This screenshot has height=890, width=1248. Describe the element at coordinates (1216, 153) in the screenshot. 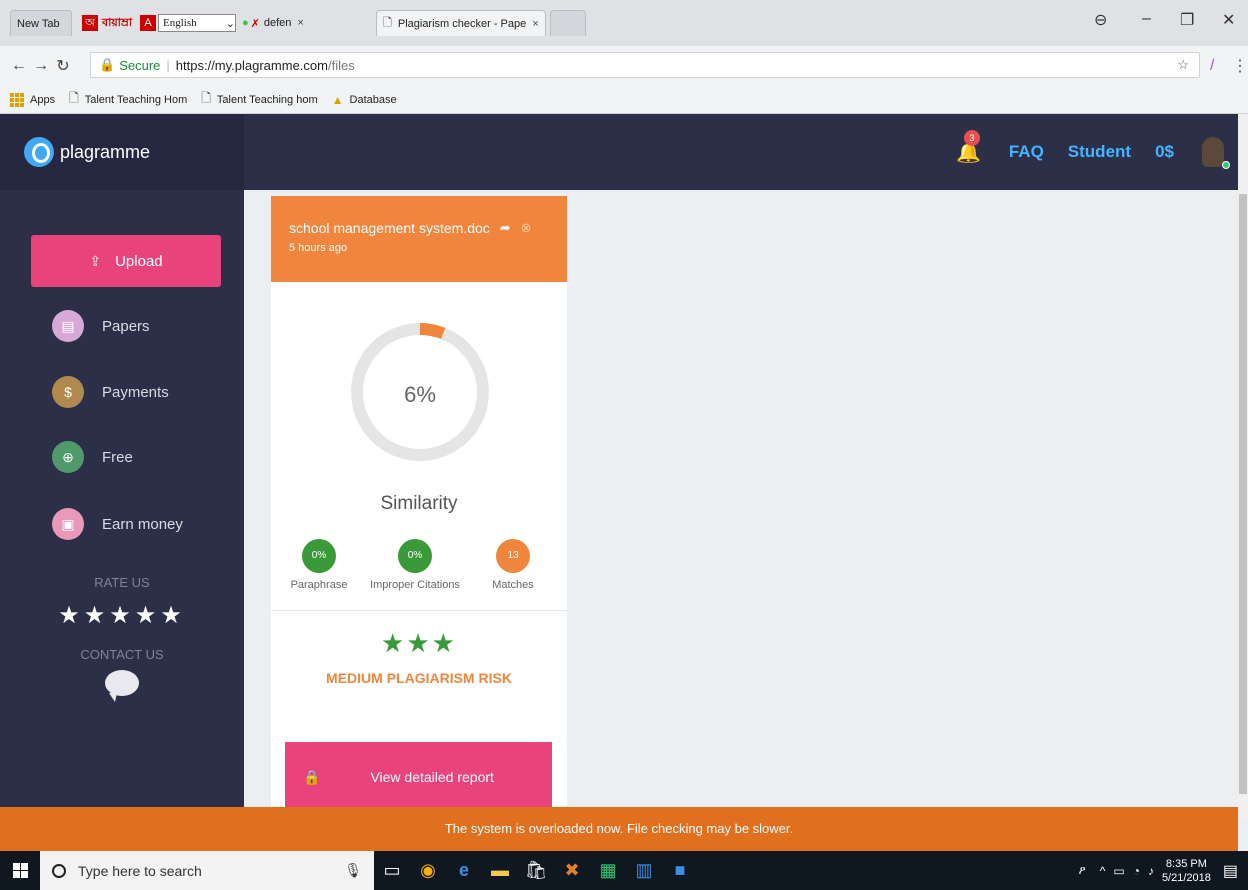

I see `avatar` at that location.